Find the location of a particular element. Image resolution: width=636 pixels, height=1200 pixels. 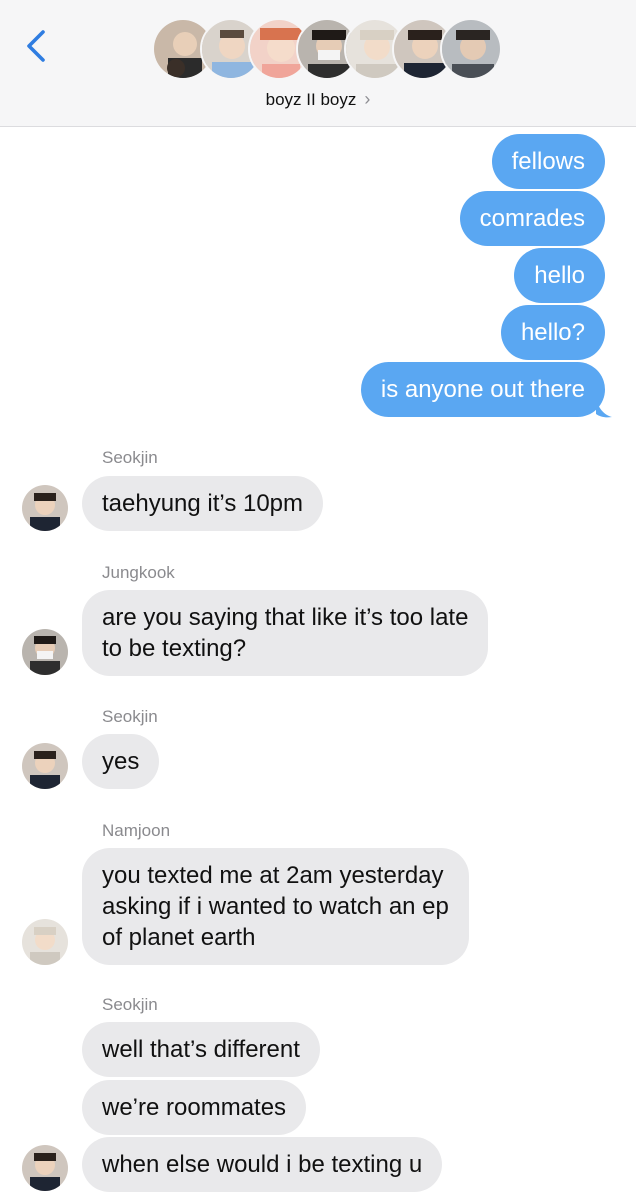

message-text: when else would i be texting u is located at coordinates (262, 1164).